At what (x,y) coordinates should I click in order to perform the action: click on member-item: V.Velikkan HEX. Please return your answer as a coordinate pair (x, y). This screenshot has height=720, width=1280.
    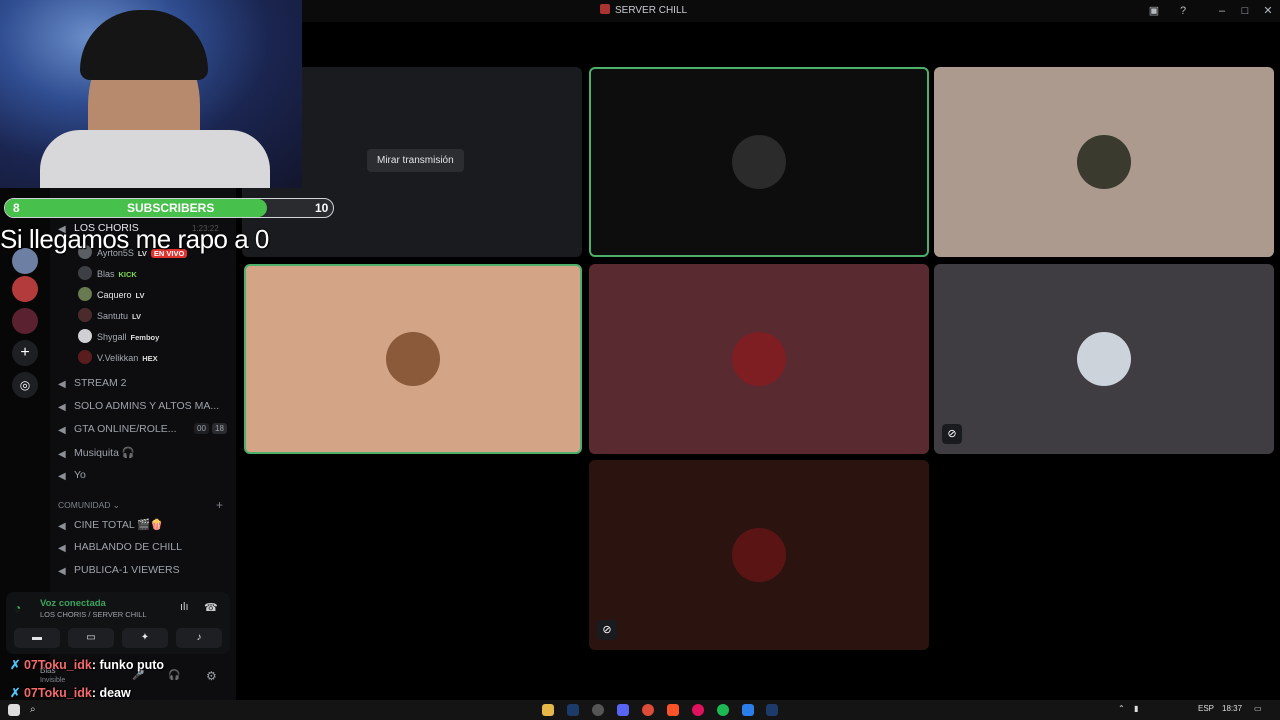
    Looking at the image, I should click on (118, 357).